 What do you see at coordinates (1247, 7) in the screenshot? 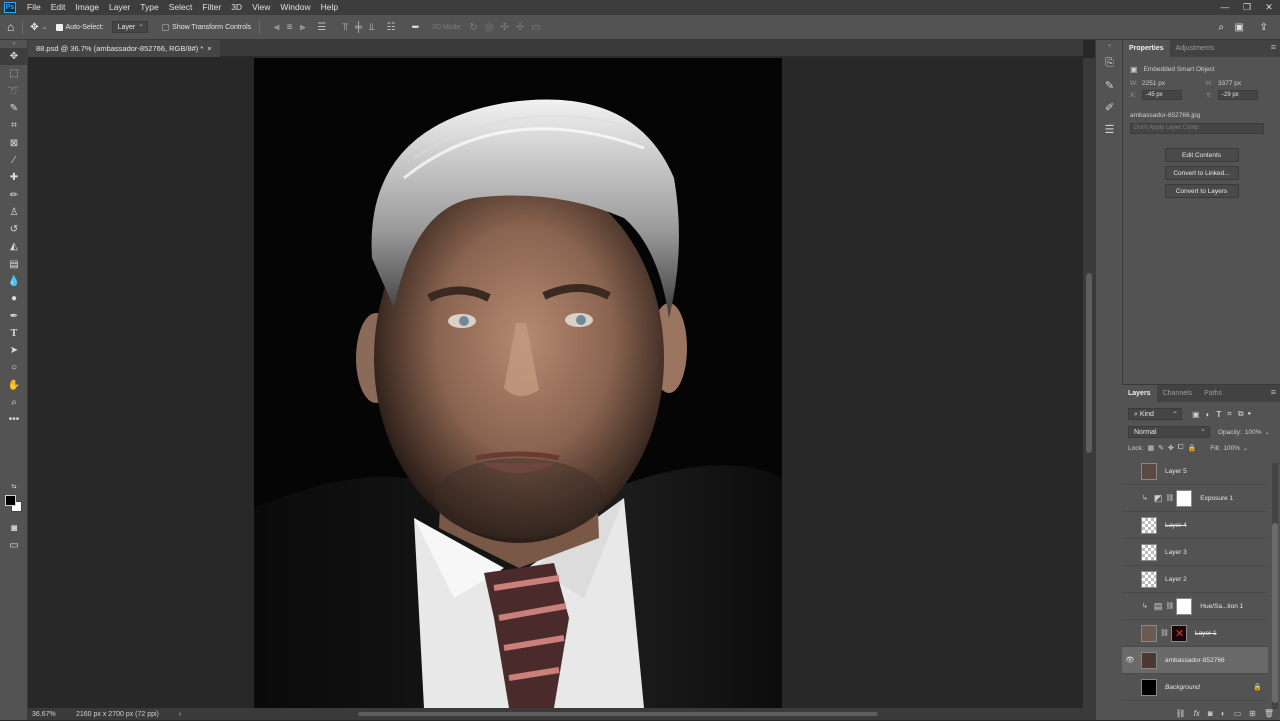
I see `restore-button: ❐` at bounding box center [1247, 7].